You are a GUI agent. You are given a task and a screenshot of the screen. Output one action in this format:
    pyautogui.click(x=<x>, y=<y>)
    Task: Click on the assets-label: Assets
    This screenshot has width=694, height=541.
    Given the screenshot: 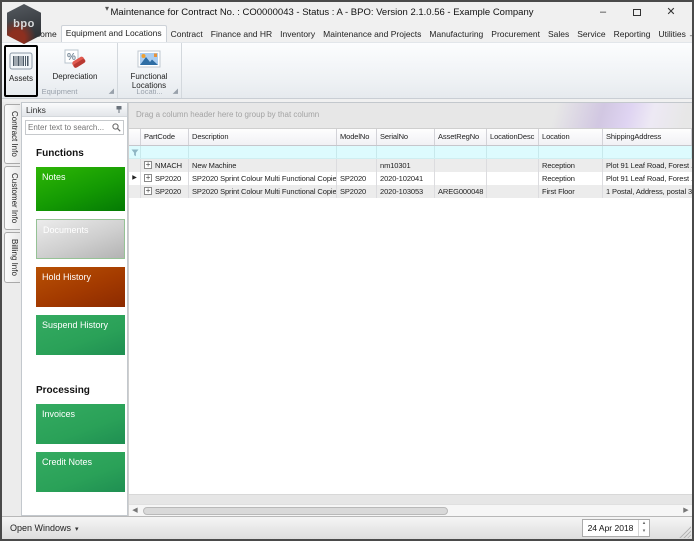 What is the action you would take?
    pyautogui.click(x=20, y=78)
    